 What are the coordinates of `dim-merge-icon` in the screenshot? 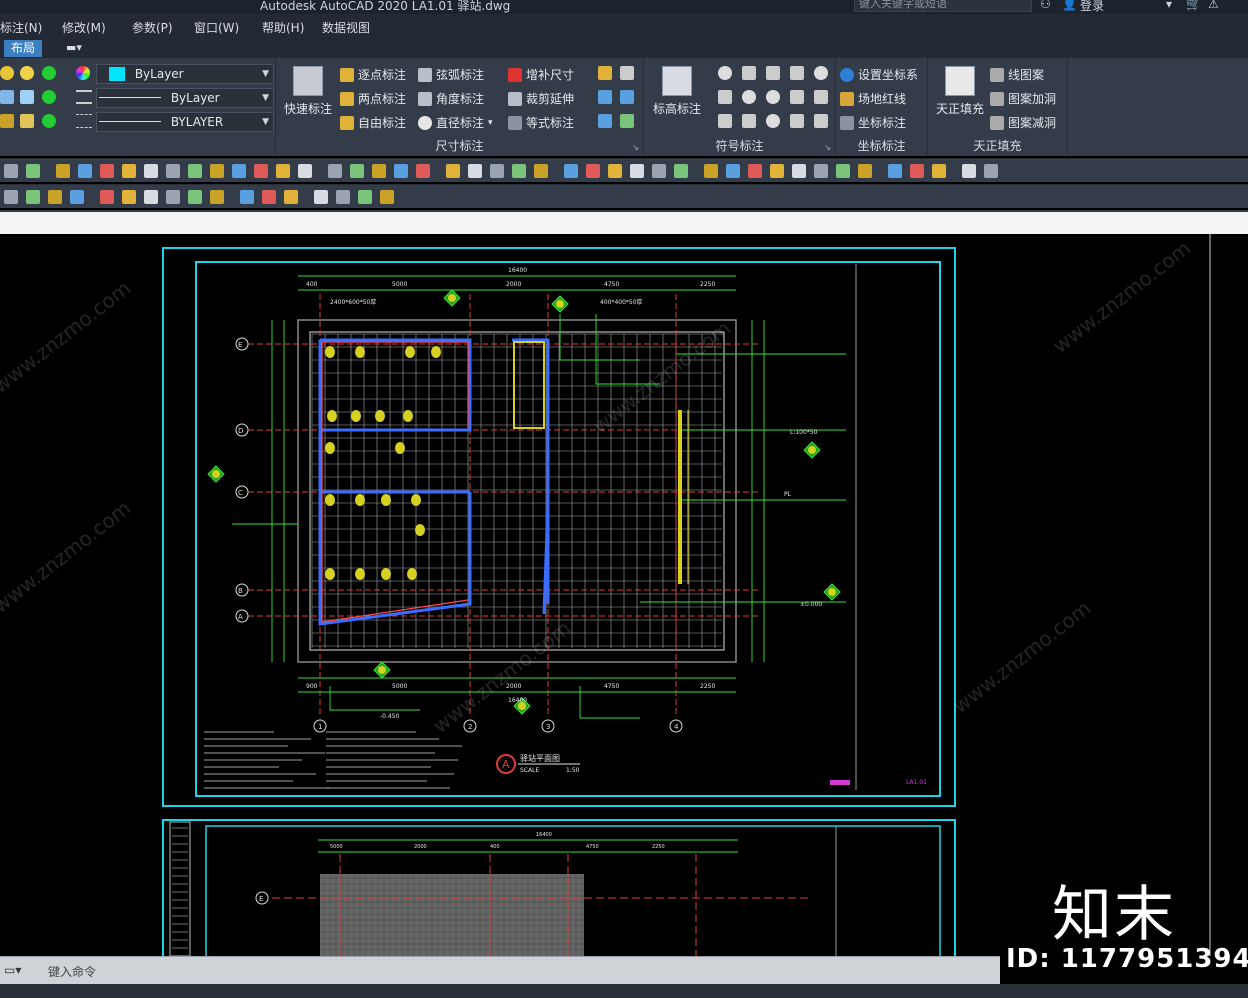 It's located at (627, 97).